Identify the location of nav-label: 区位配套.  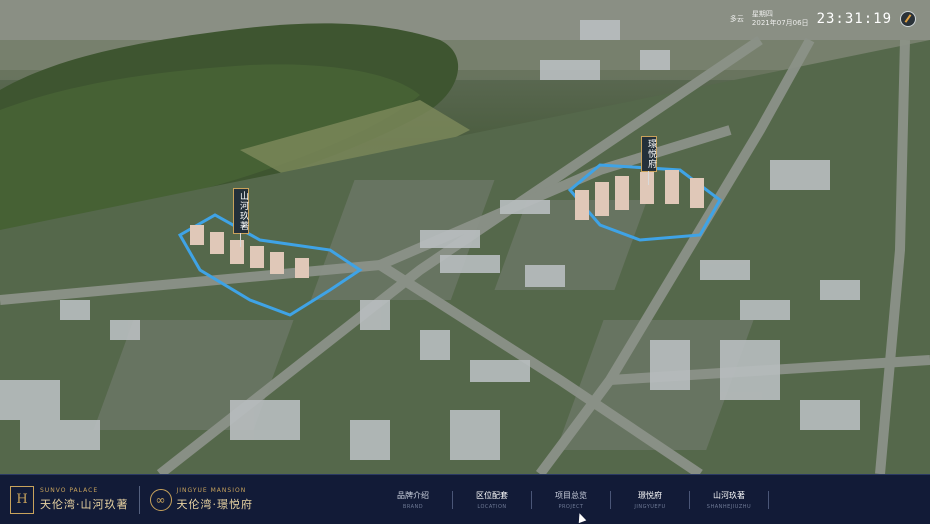
(492, 495).